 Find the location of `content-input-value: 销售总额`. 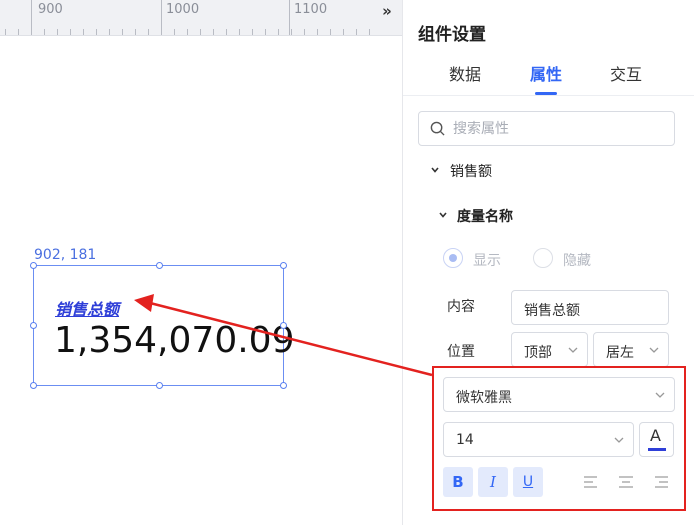

content-input-value: 销售总额 is located at coordinates (552, 311).